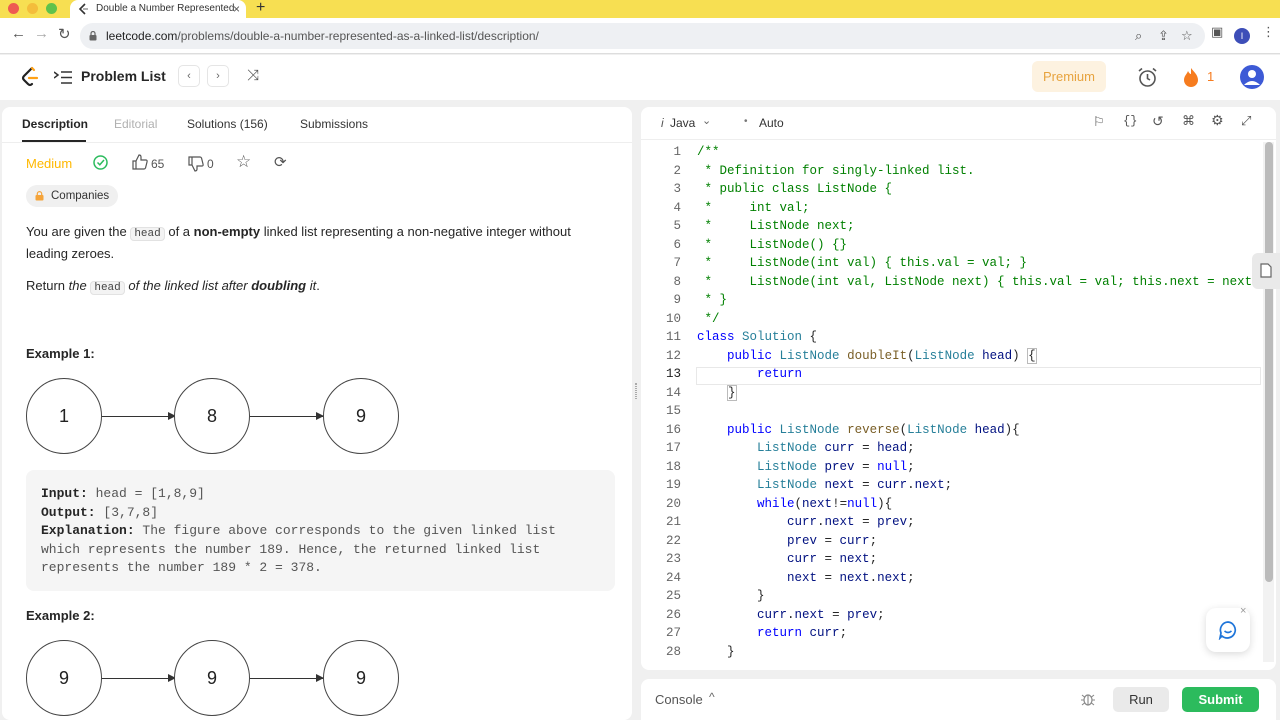 This screenshot has height=720, width=1280. Describe the element at coordinates (1099, 122) in the screenshot. I see `bookmark-icon: ⚐` at that location.